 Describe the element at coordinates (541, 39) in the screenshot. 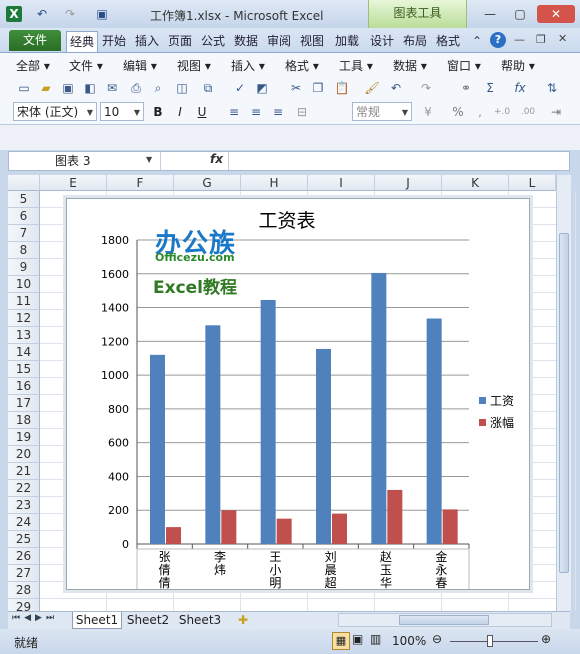

I see `doc-restore-button: ❐` at that location.